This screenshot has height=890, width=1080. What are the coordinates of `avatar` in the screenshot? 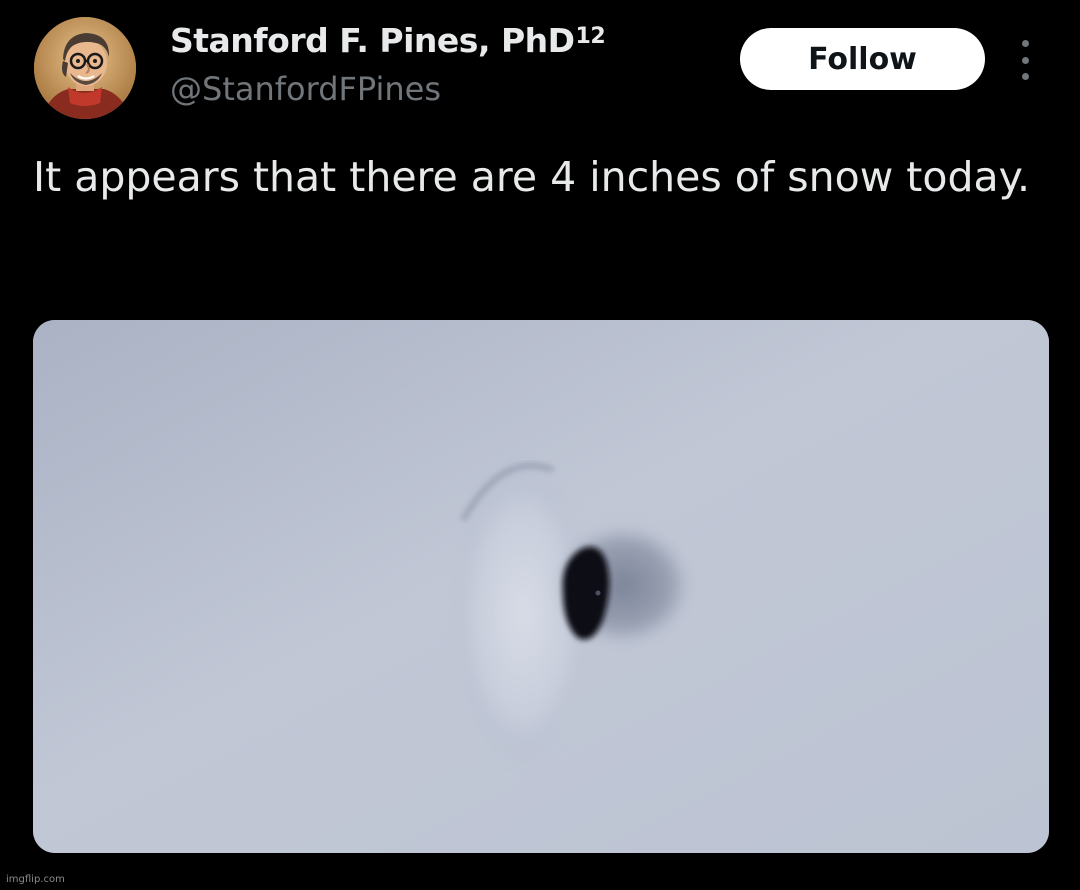 It's located at (85, 68).